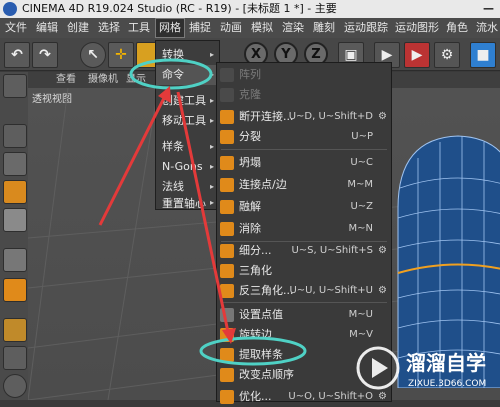 This screenshot has height=407, width=500. I want to click on move-tool-icon: ✛, so click(121, 55).